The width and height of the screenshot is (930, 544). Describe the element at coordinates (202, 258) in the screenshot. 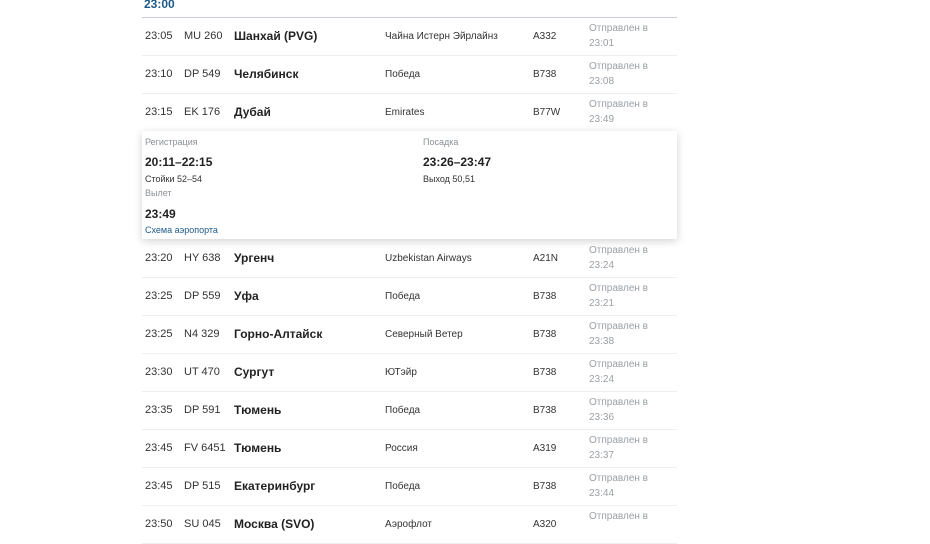

I see `flight-number: HY 638` at that location.